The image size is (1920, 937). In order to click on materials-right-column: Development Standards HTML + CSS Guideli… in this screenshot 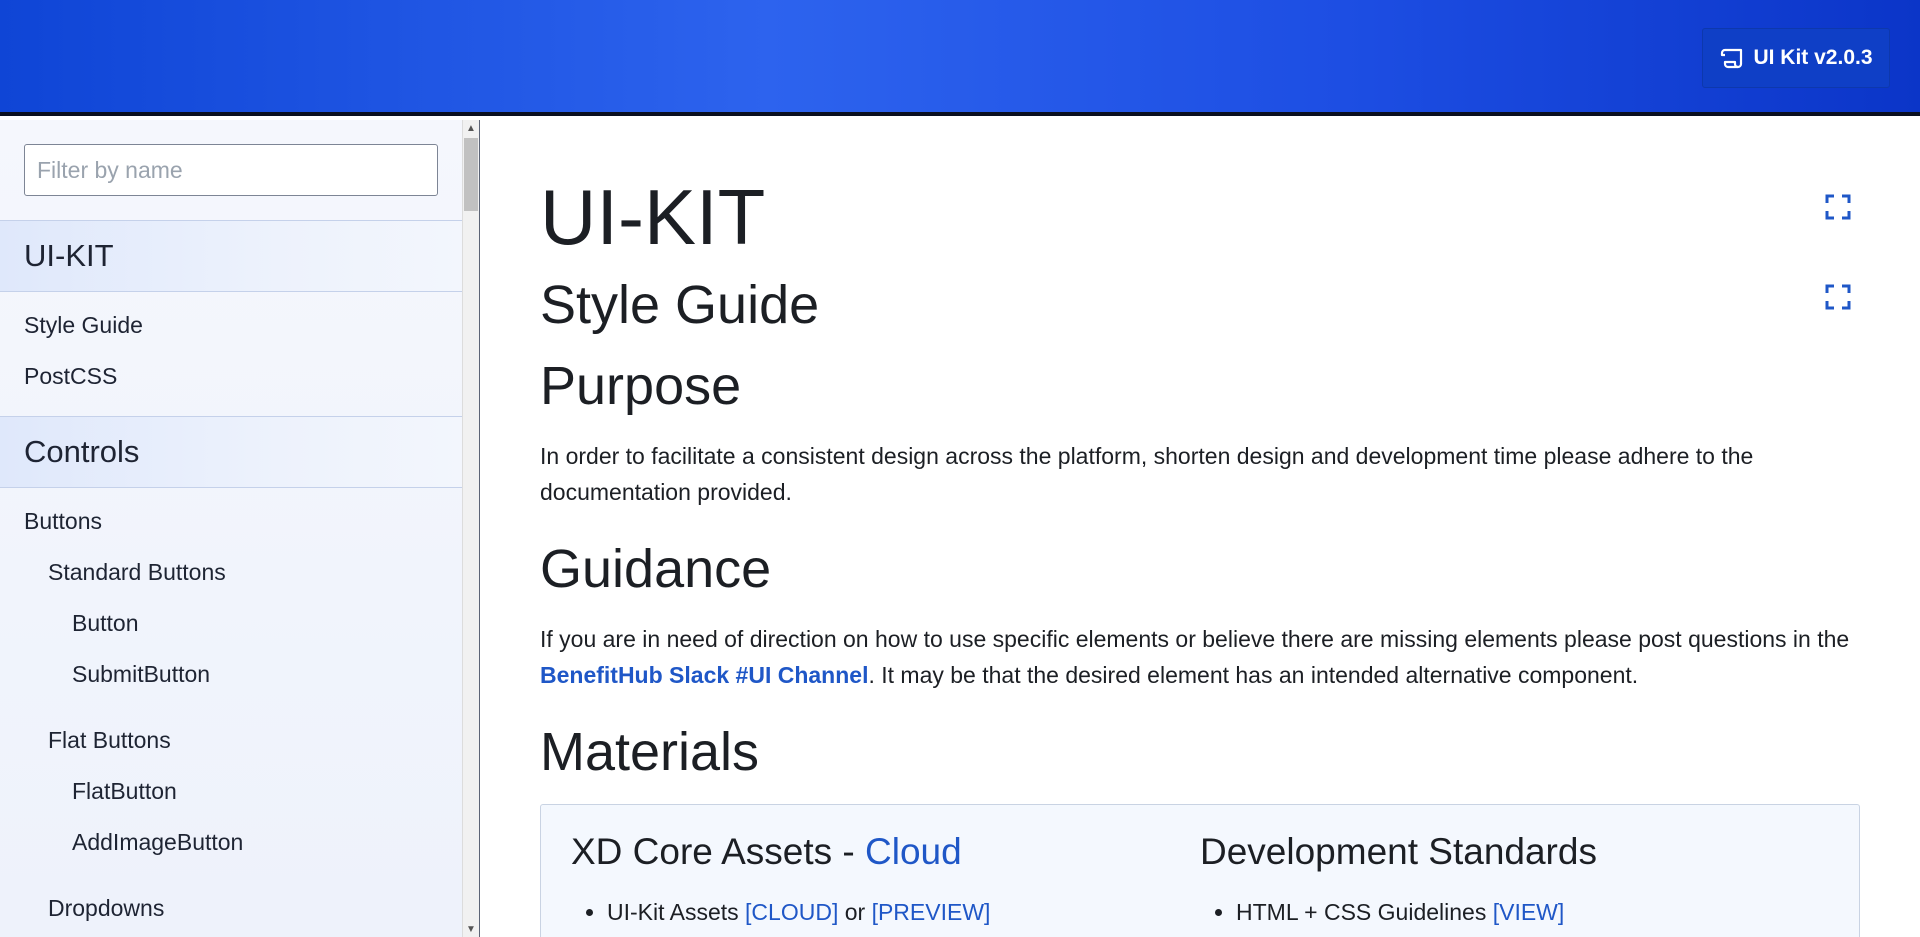, I will do `click(1398, 878)`.